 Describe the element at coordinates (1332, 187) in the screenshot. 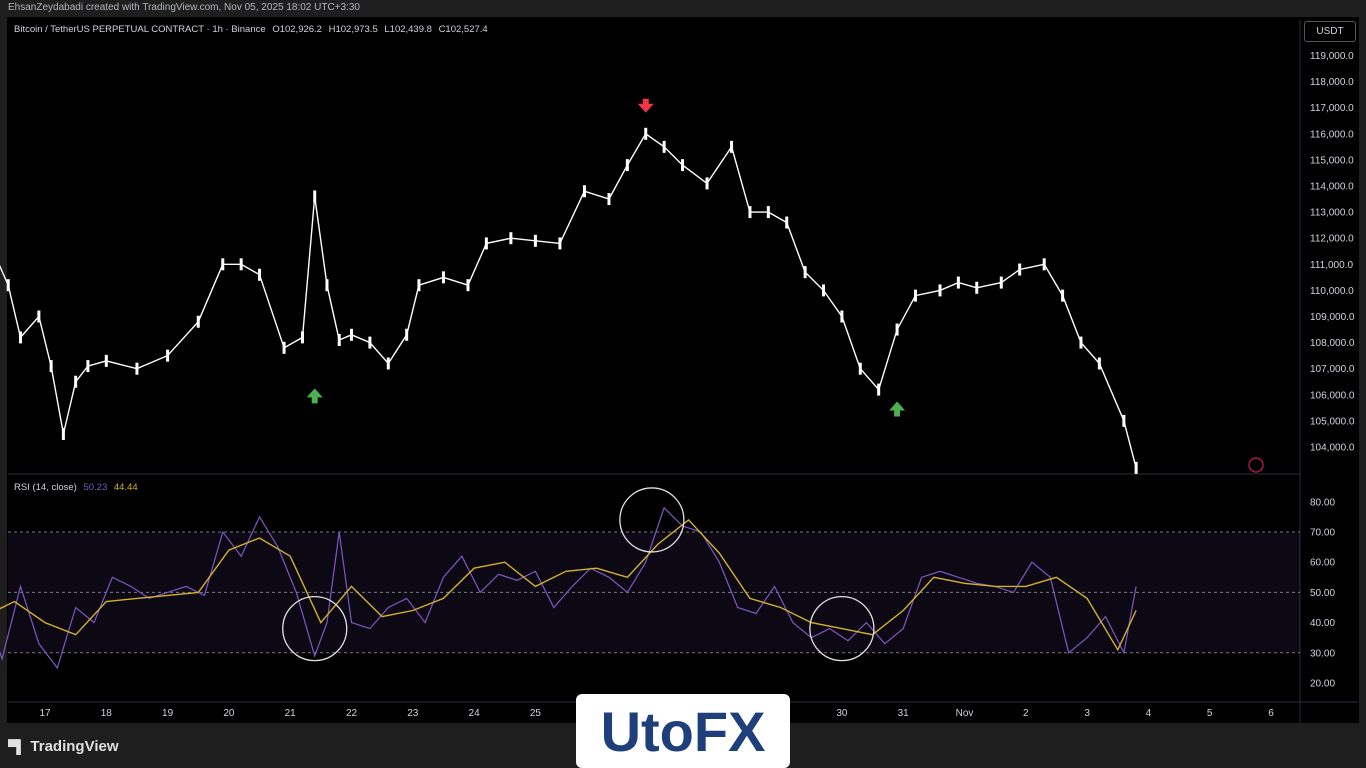

I see `price-tick-label: 114,000.0` at that location.